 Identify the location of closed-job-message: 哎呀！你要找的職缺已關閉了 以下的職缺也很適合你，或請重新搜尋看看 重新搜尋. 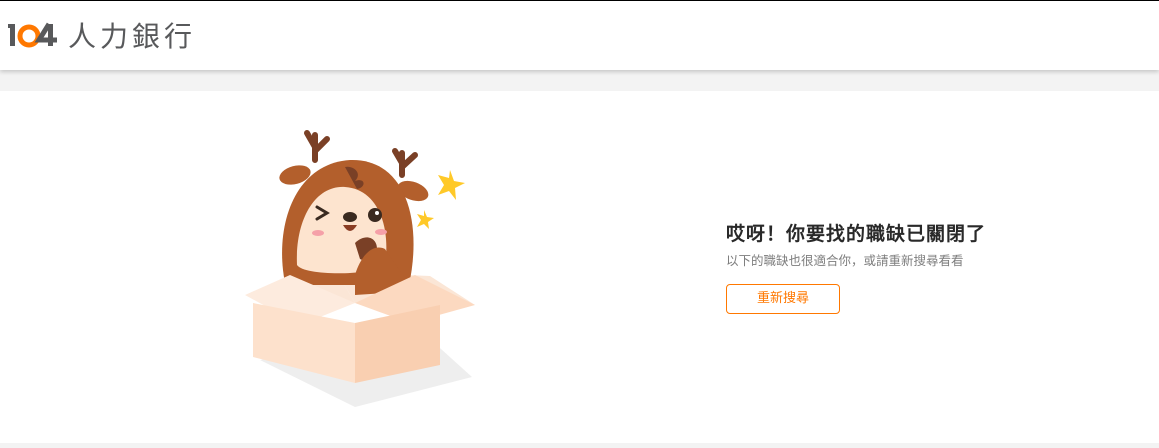
(936, 267).